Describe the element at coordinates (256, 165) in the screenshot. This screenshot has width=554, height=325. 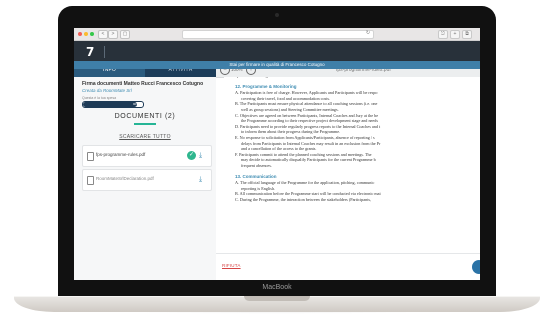
I see `document-line: frequent absences.` at that location.